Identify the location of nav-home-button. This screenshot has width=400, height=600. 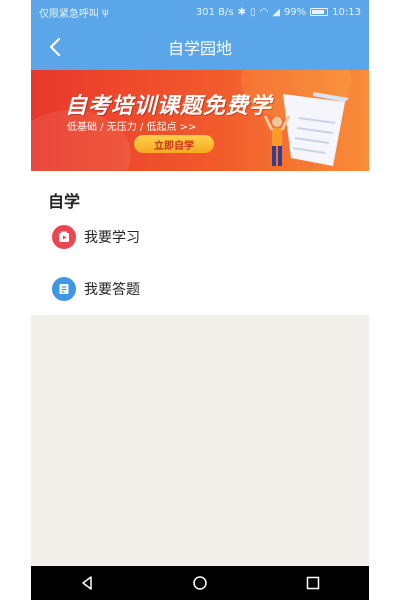
(200, 583).